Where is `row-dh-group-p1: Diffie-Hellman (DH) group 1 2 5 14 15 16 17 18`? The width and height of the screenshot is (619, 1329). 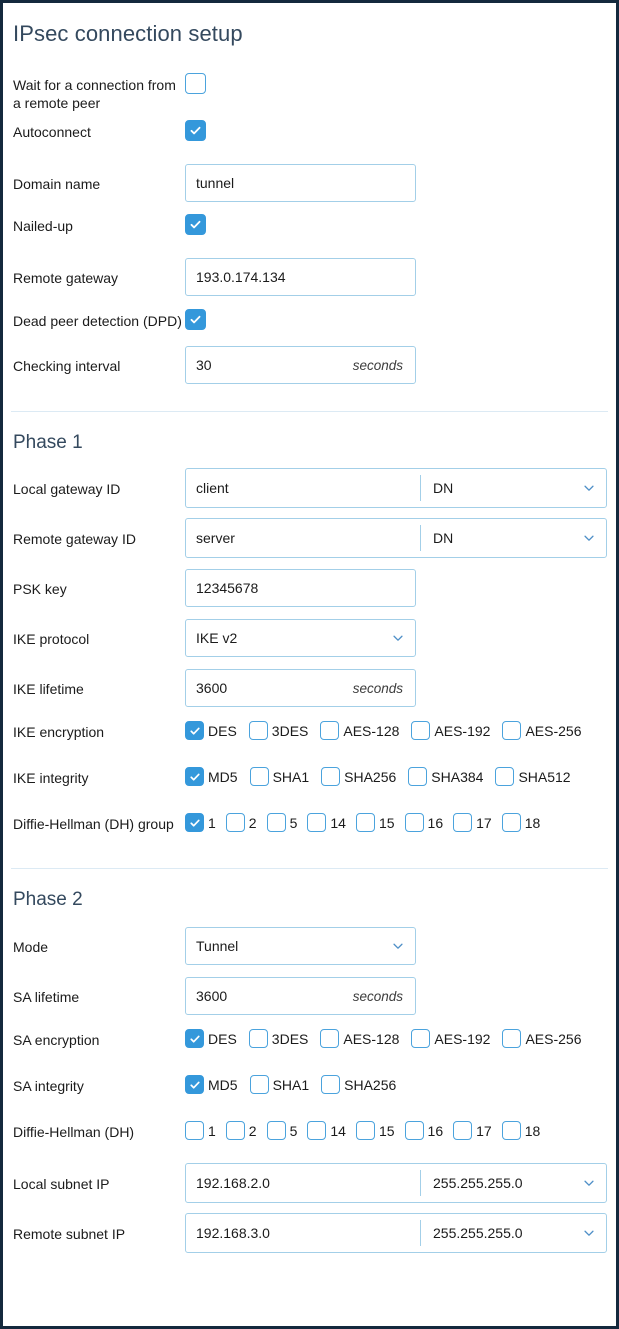
row-dh-group-p1: Diffie-Hellman (DH) group 1 2 5 14 15 16 17 18 is located at coordinates (309, 828).